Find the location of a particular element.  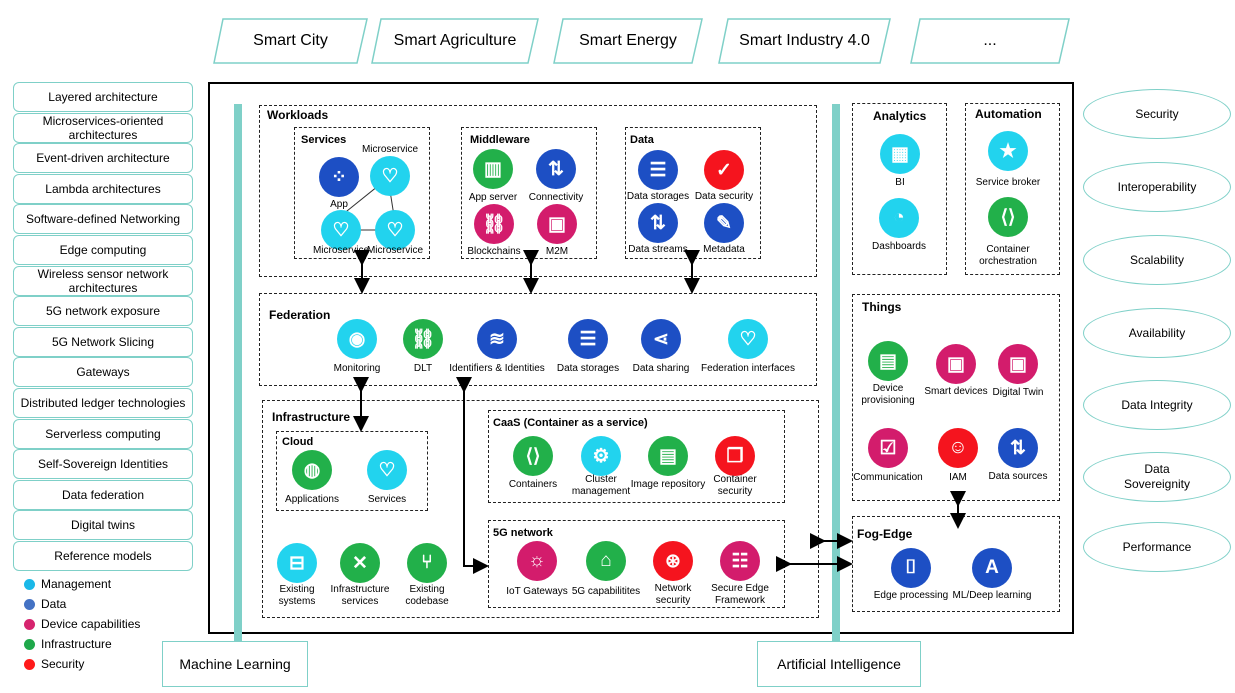

antenna-icon: ⊛ is located at coordinates (673, 561).